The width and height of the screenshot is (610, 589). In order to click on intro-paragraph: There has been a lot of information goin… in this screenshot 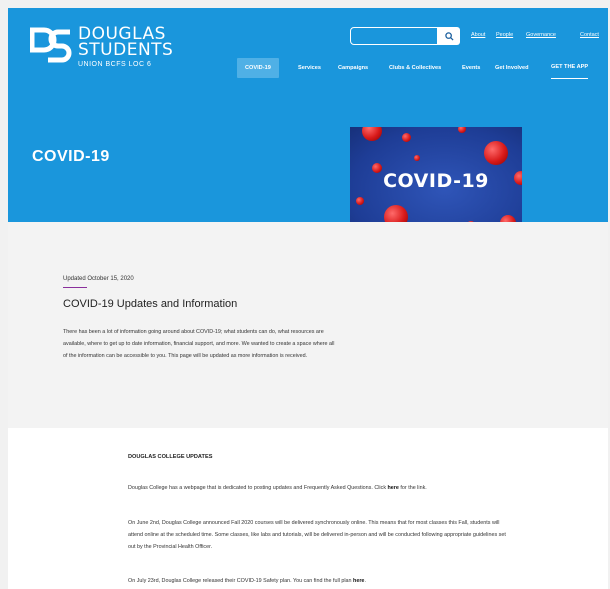, I will do `click(199, 344)`.